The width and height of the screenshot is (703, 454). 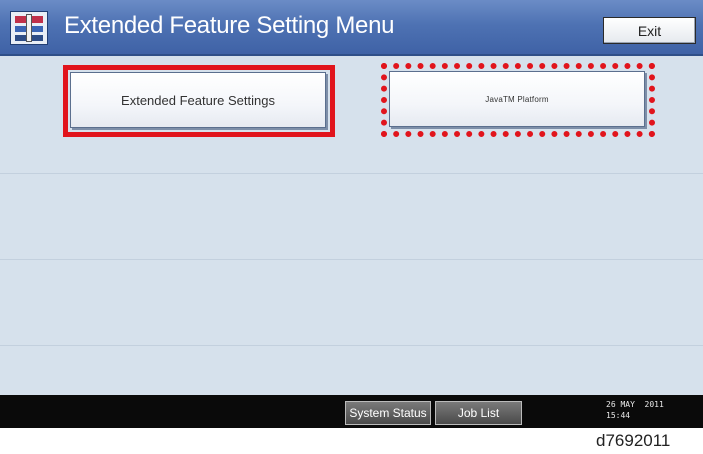 What do you see at coordinates (635, 404) in the screenshot?
I see `date-label: 26 MAY 2011` at bounding box center [635, 404].